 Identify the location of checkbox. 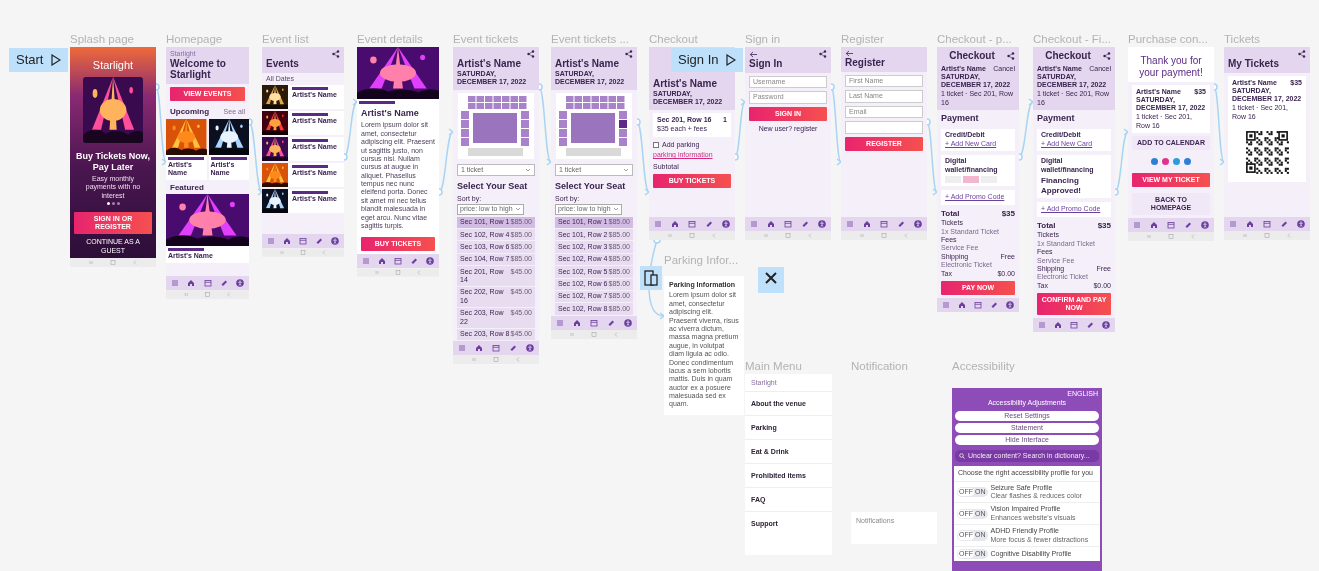
(656, 145).